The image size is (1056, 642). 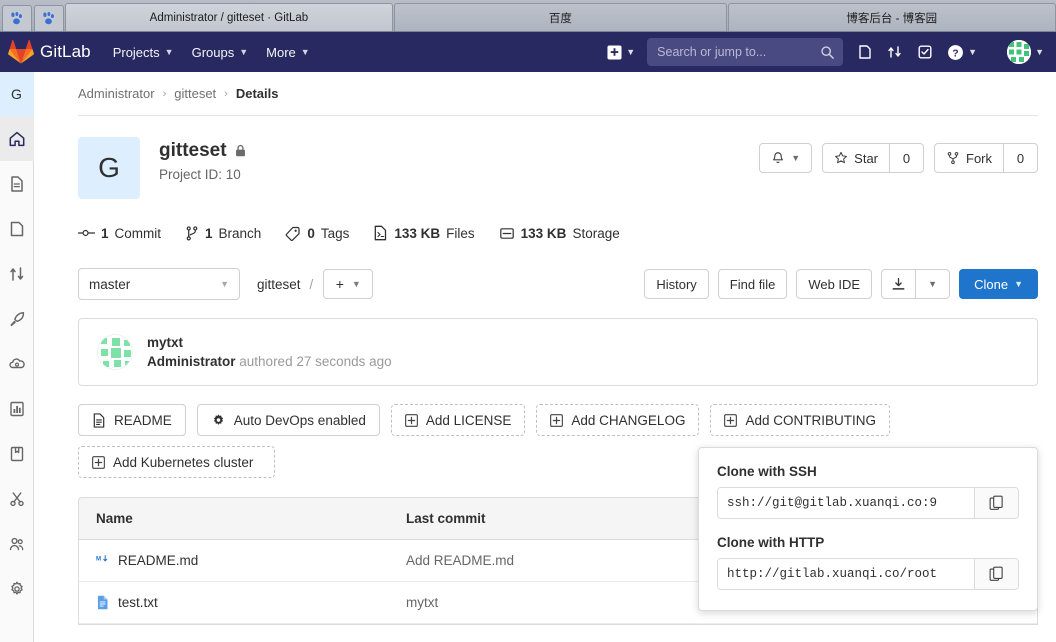 I want to click on last-commit-author: Administrator, so click(x=191, y=361).